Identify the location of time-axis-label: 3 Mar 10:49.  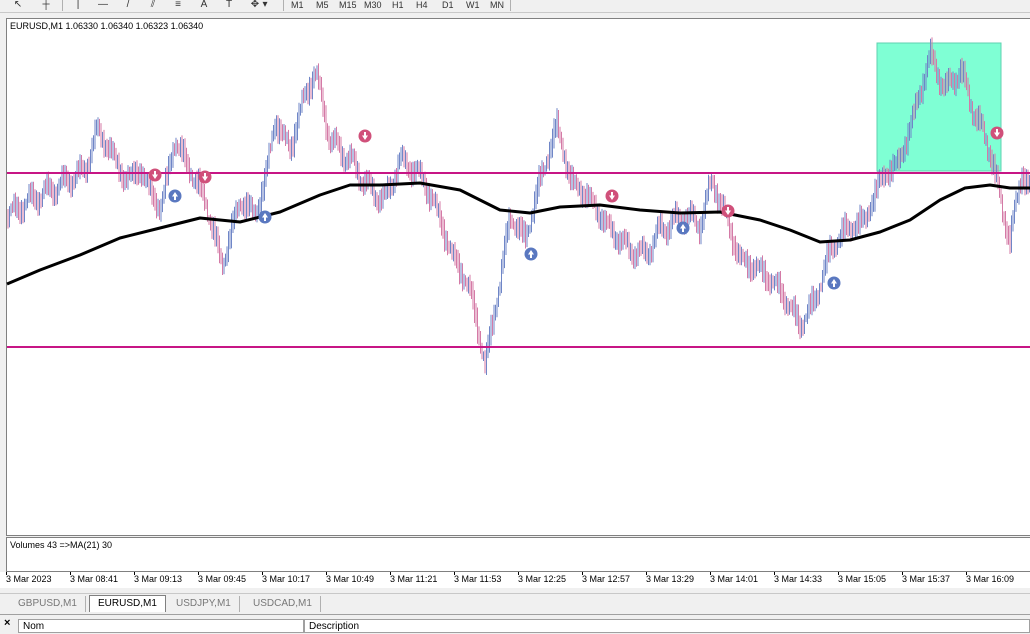
(350, 579).